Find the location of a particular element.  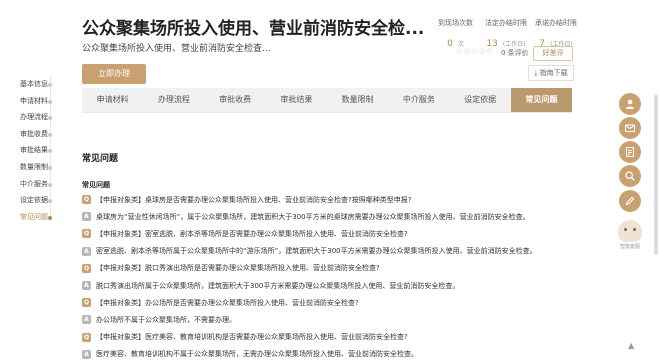

tab-basis: 设定依据 is located at coordinates (480, 100).